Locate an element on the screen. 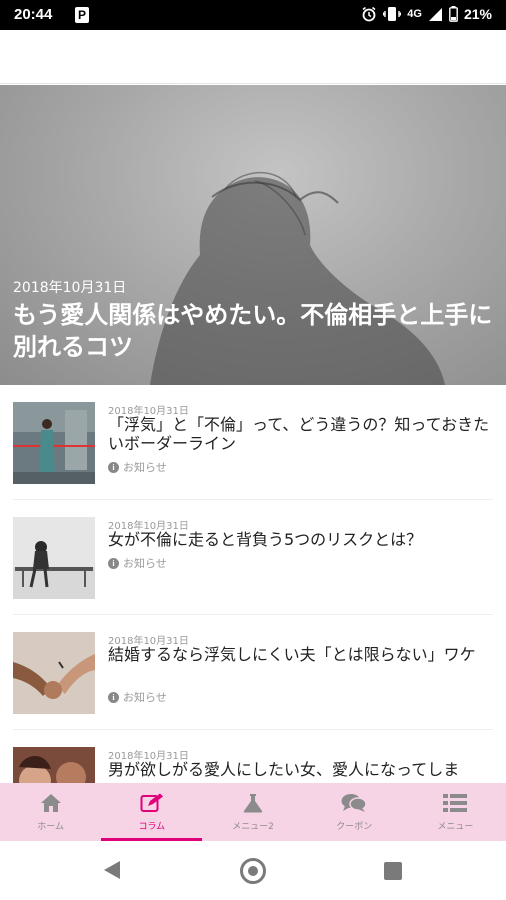  battery-icon is located at coordinates (453, 14).